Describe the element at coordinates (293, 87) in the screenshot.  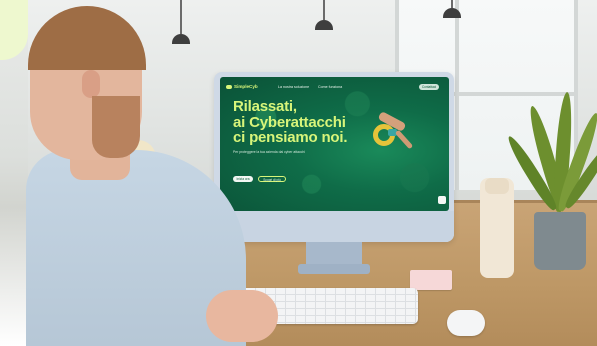
I see `nav-item-solution: La nostra soluzione` at that location.